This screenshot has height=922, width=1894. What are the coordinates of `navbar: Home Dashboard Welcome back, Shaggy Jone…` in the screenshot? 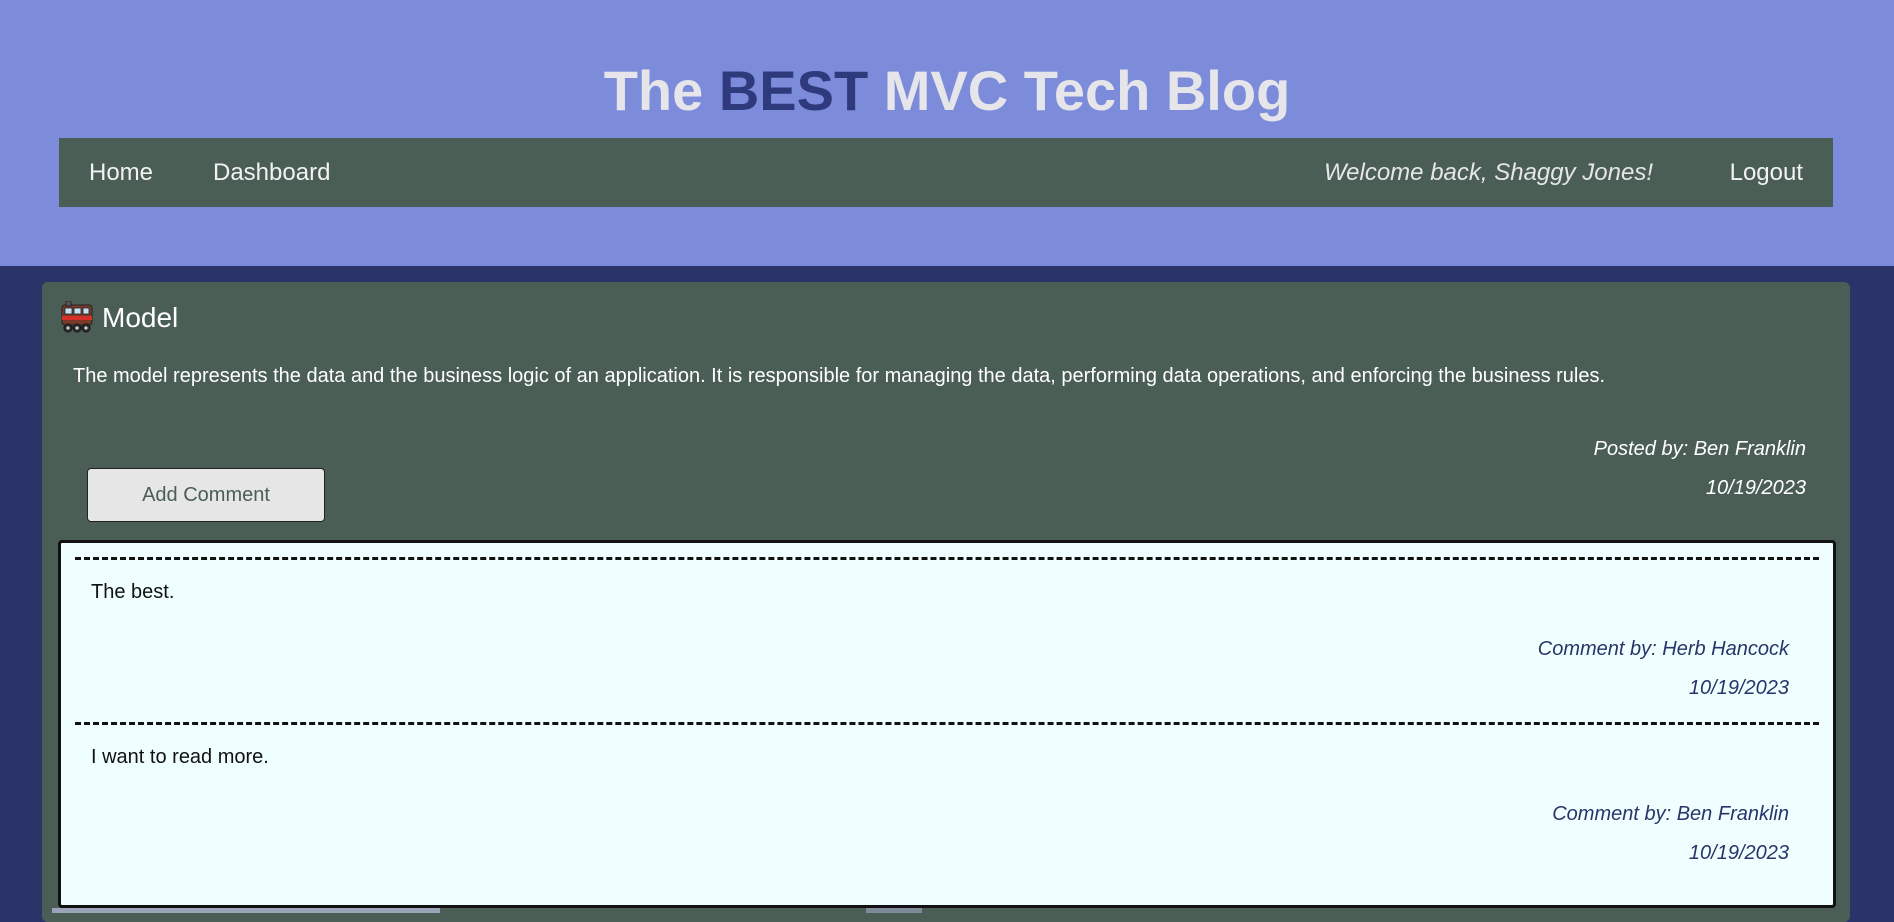 It's located at (946, 172).